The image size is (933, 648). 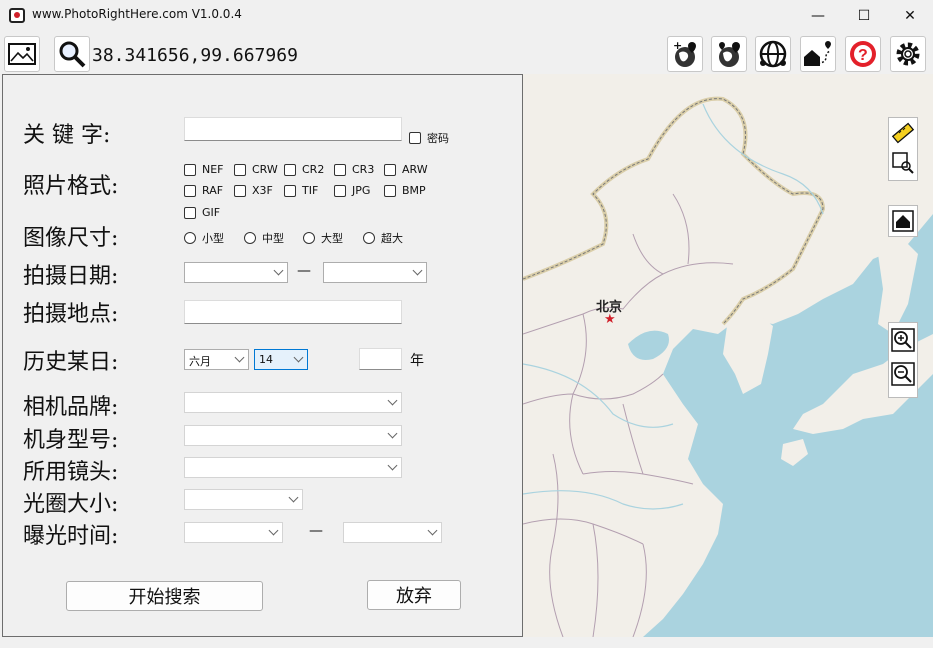 I want to click on format-option-label: CR3, so click(x=363, y=169).